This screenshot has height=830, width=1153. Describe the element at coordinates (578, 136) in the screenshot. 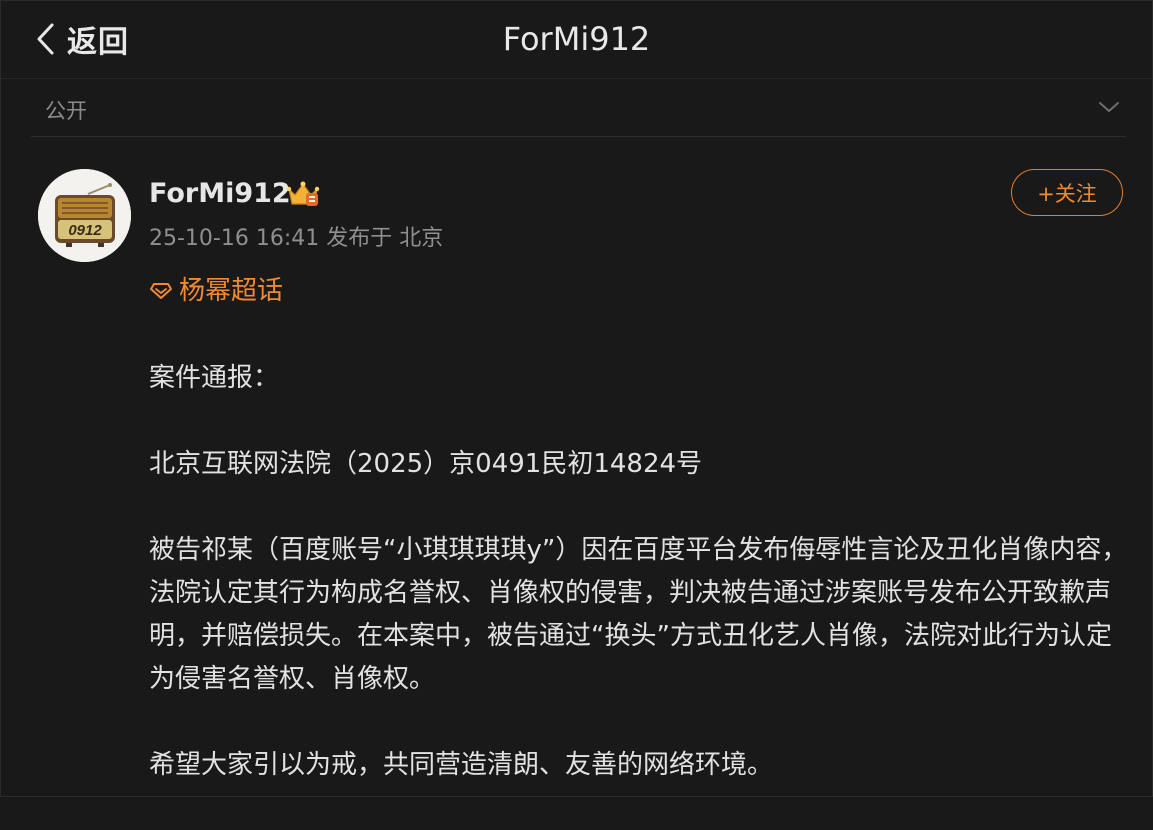

I see `divider` at that location.